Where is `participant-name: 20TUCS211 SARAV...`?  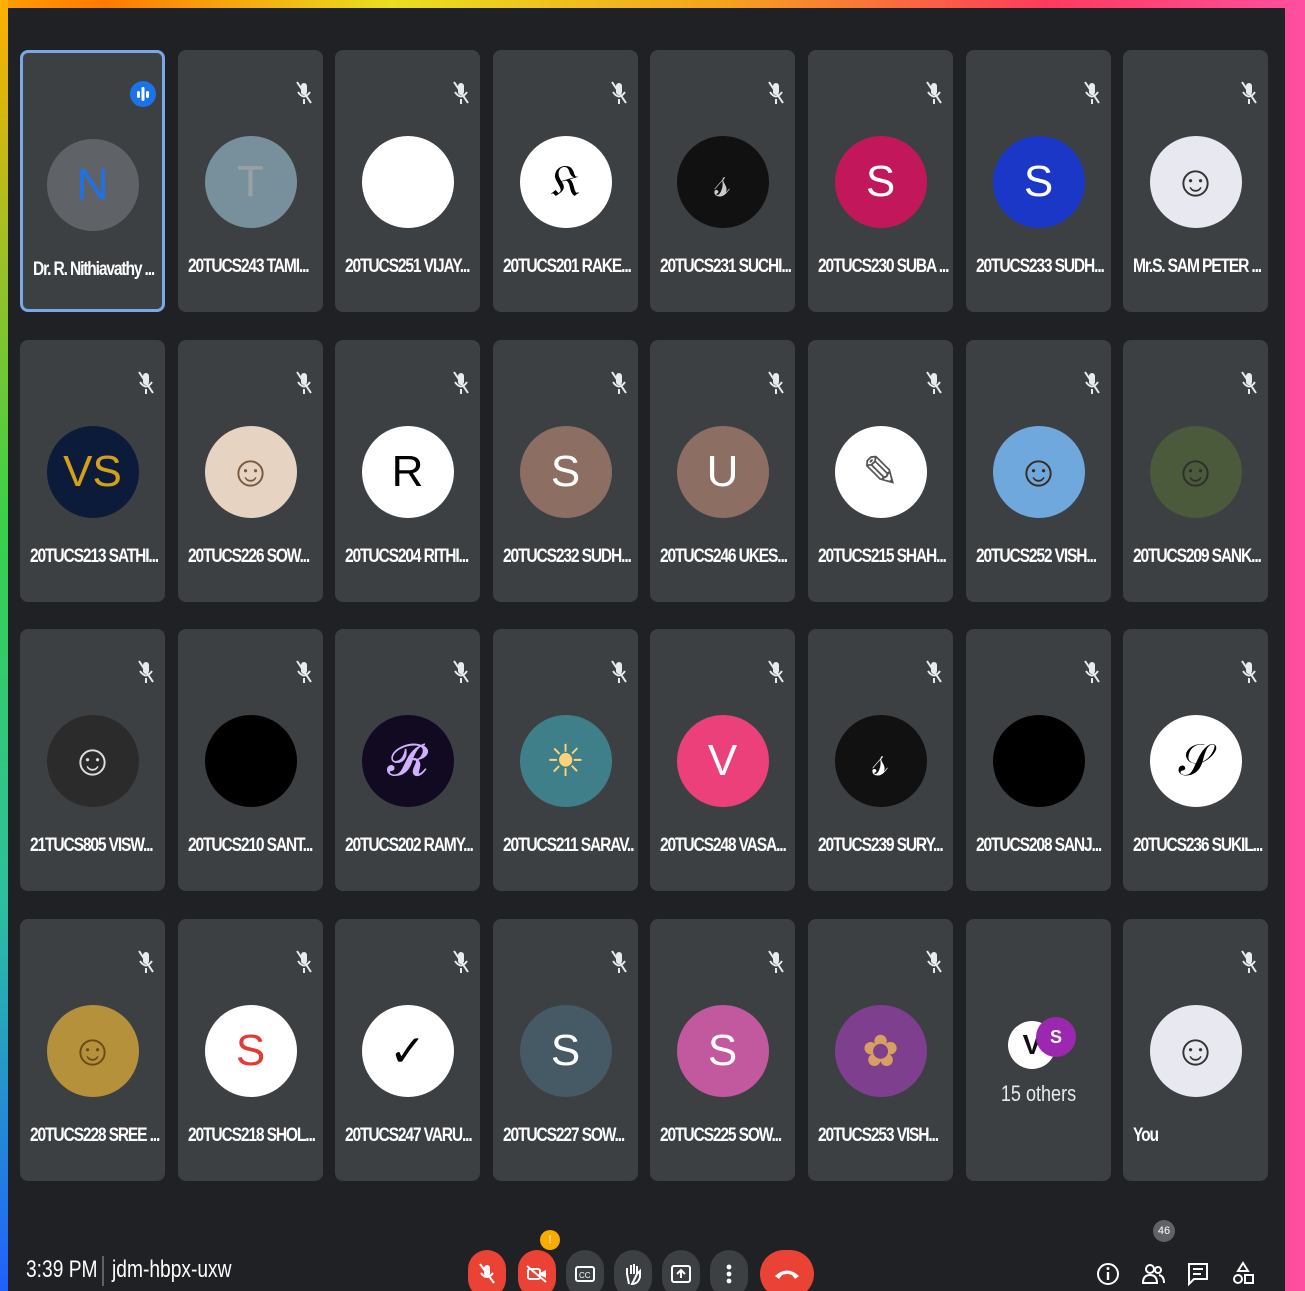
participant-name: 20TUCS211 SARAV... is located at coordinates (569, 845).